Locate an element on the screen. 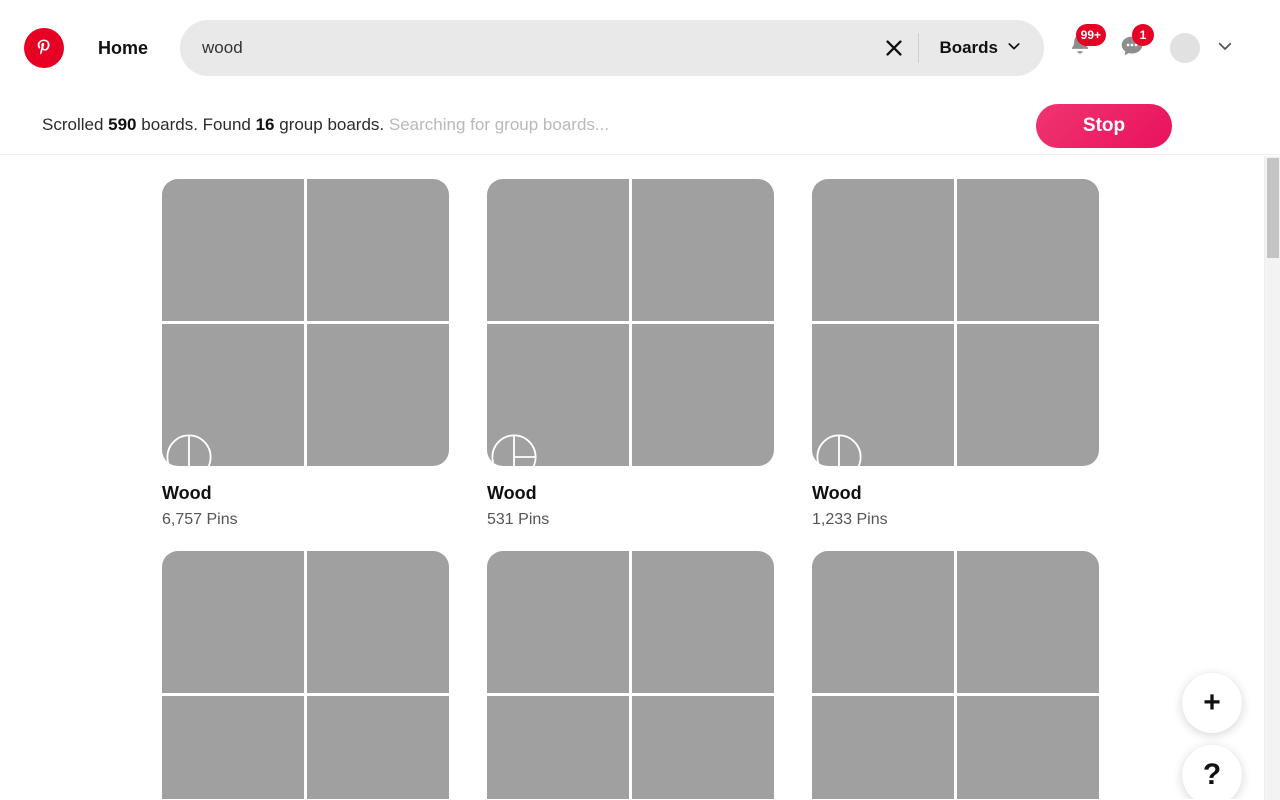 The height and width of the screenshot is (800, 1280). board-card: Wood 1,233 Pins is located at coordinates (955, 354).